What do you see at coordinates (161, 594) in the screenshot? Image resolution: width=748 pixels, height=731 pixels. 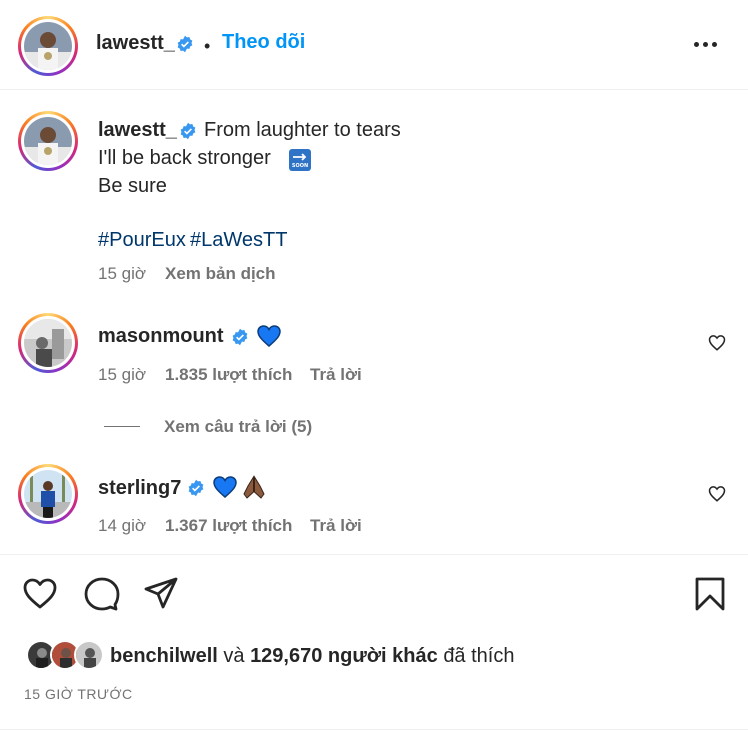 I see `share-icon` at bounding box center [161, 594].